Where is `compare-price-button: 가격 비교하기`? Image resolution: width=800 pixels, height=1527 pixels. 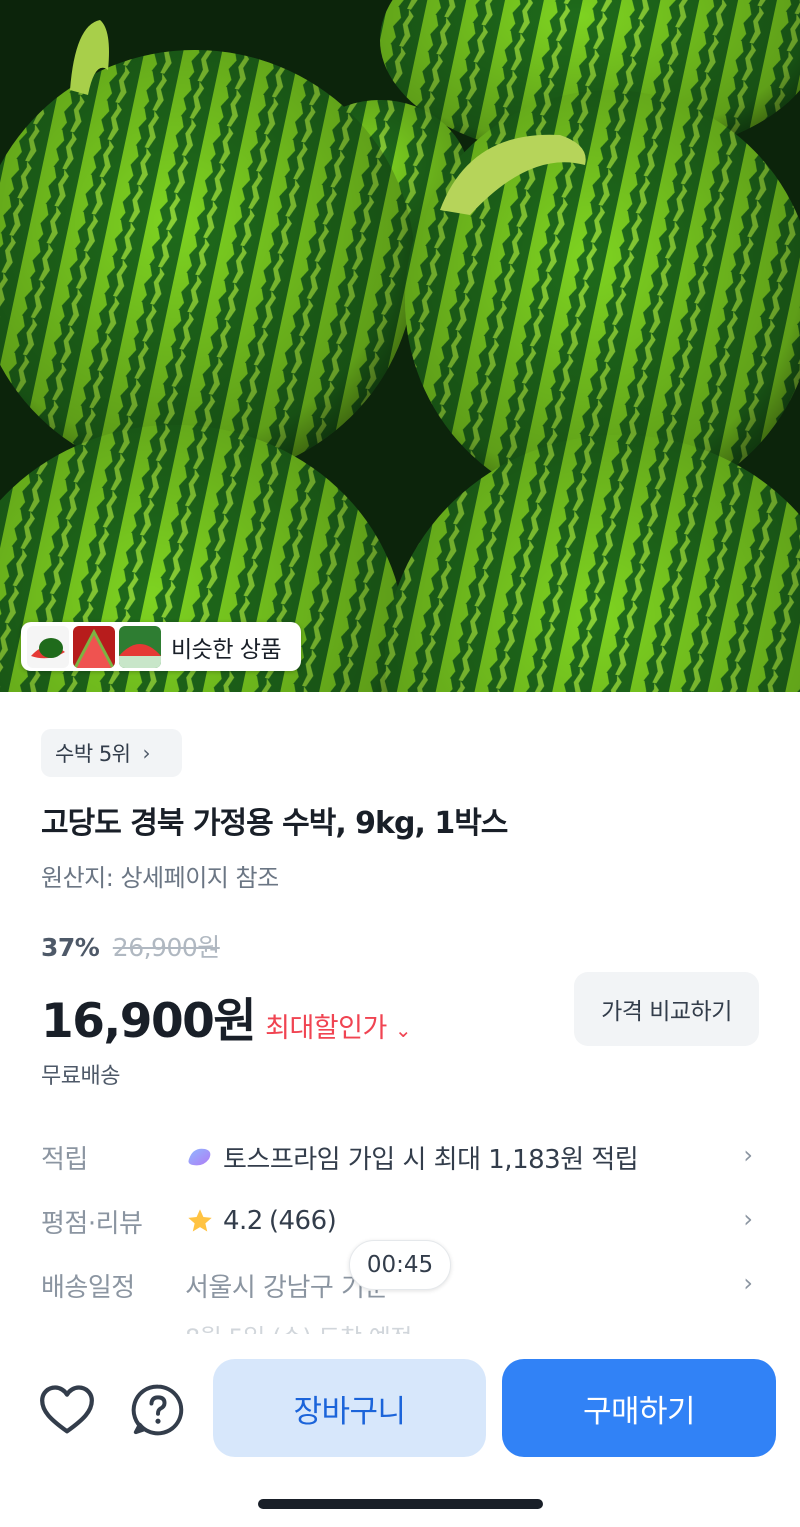 compare-price-button: 가격 비교하기 is located at coordinates (666, 1009).